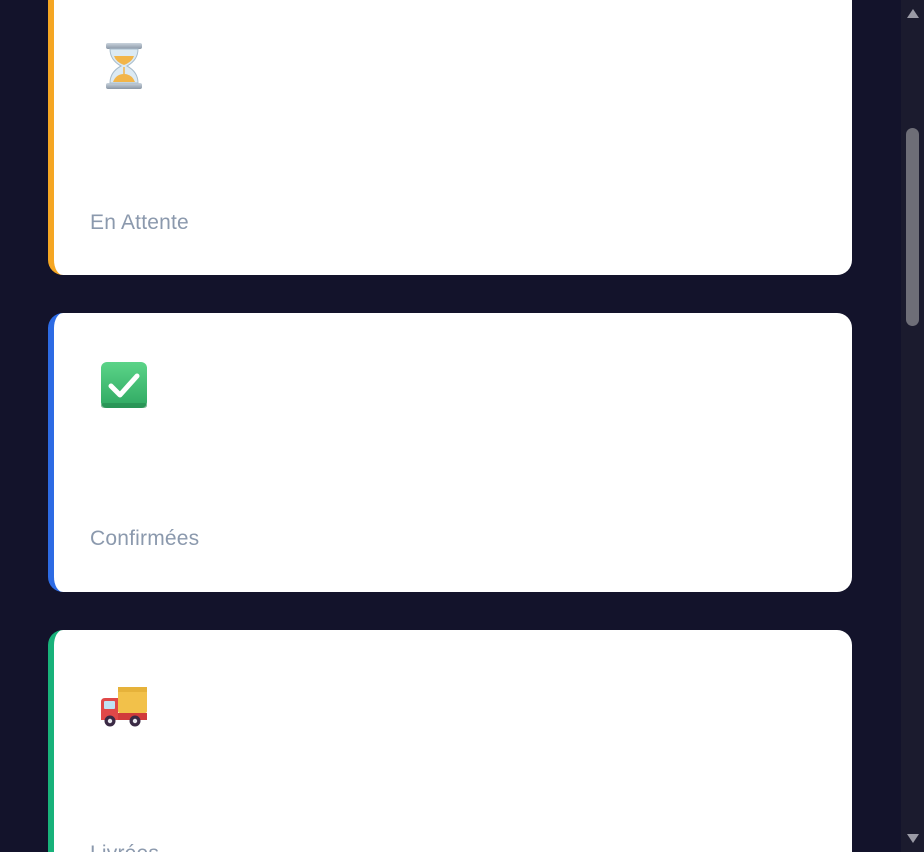  What do you see at coordinates (124, 385) in the screenshot?
I see `check-box-icon` at bounding box center [124, 385].